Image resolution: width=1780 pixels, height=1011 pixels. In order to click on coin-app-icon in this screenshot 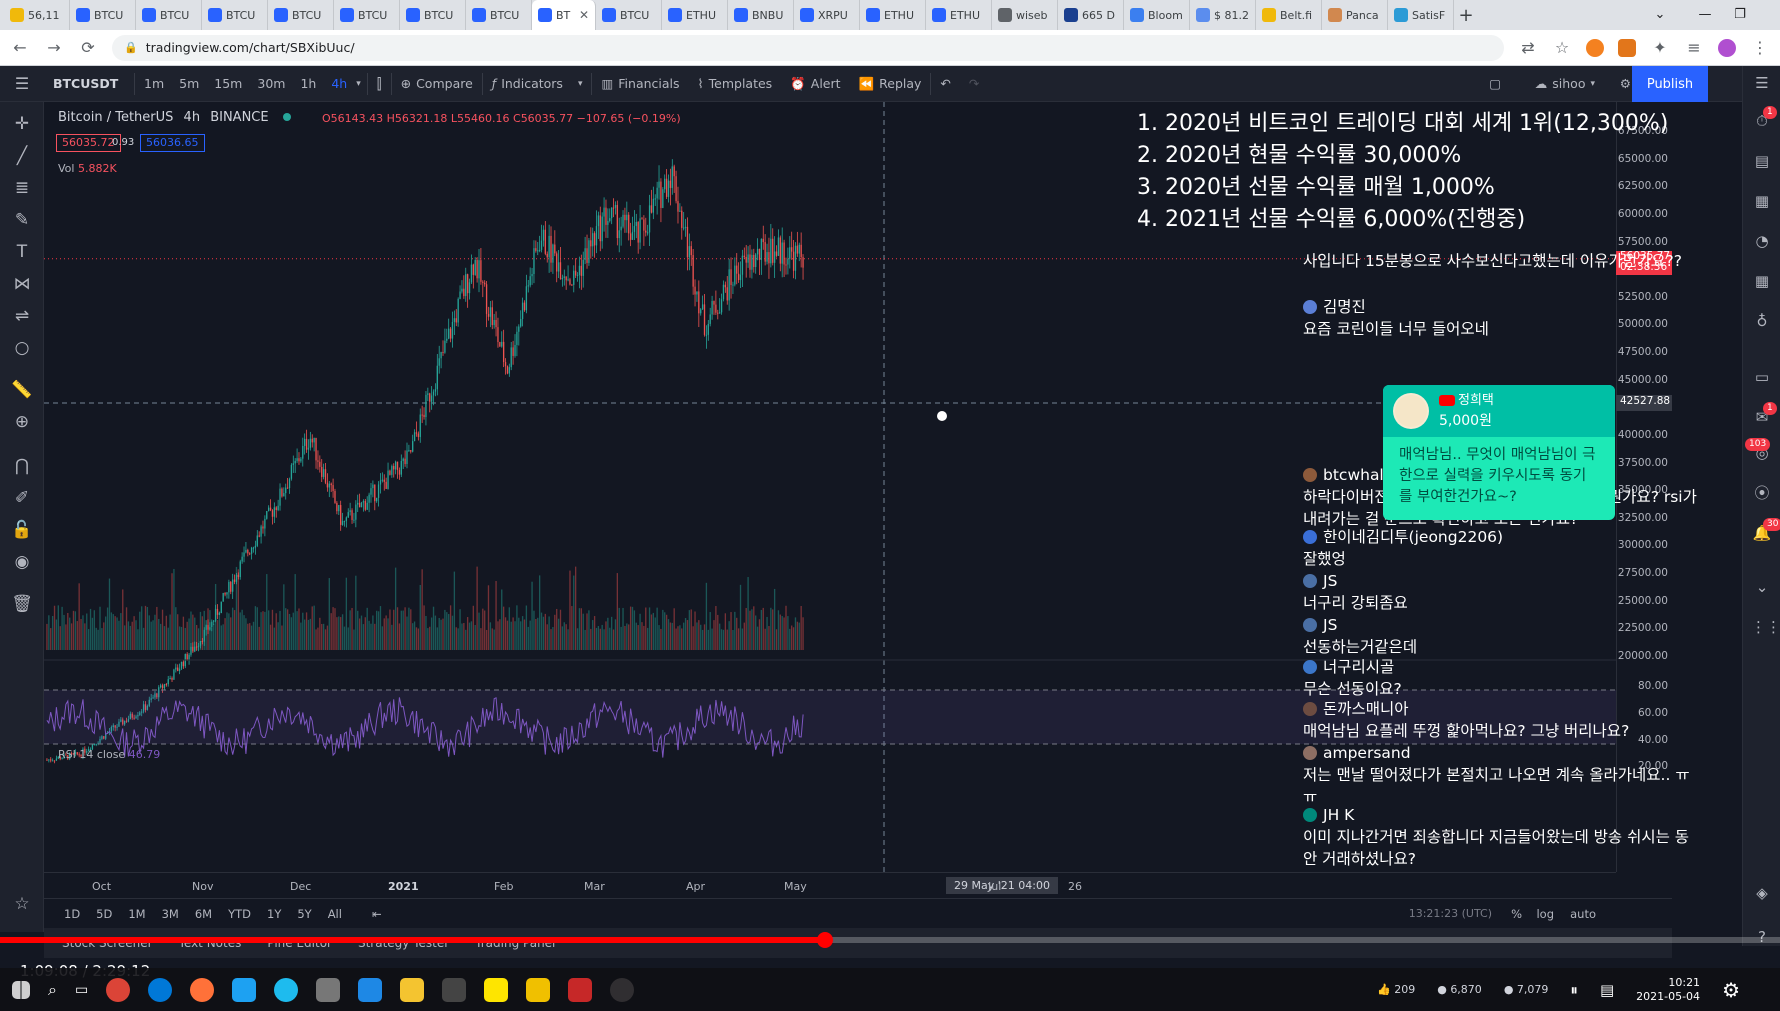, I will do `click(328, 989)`.